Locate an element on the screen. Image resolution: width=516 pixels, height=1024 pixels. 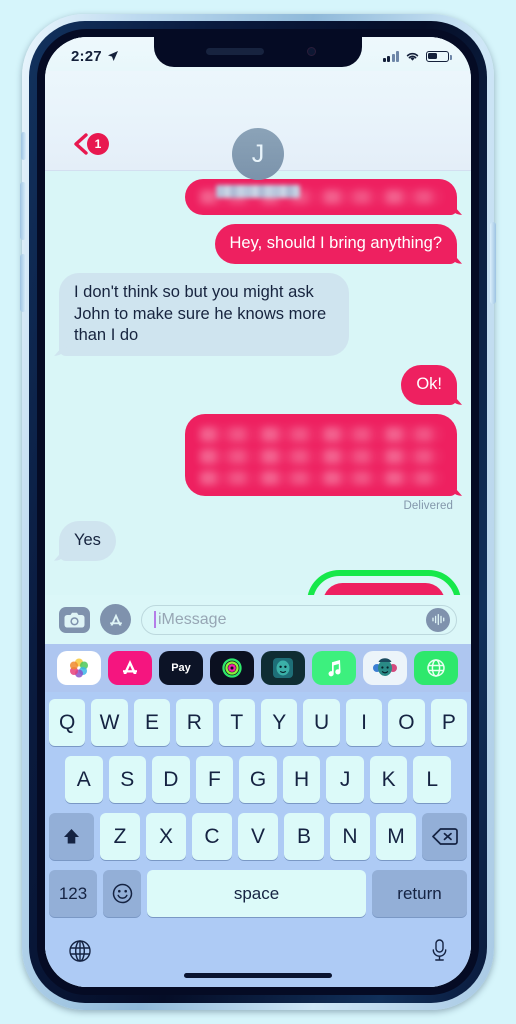
app-store-a-glyph is located at coordinates (130, 667).